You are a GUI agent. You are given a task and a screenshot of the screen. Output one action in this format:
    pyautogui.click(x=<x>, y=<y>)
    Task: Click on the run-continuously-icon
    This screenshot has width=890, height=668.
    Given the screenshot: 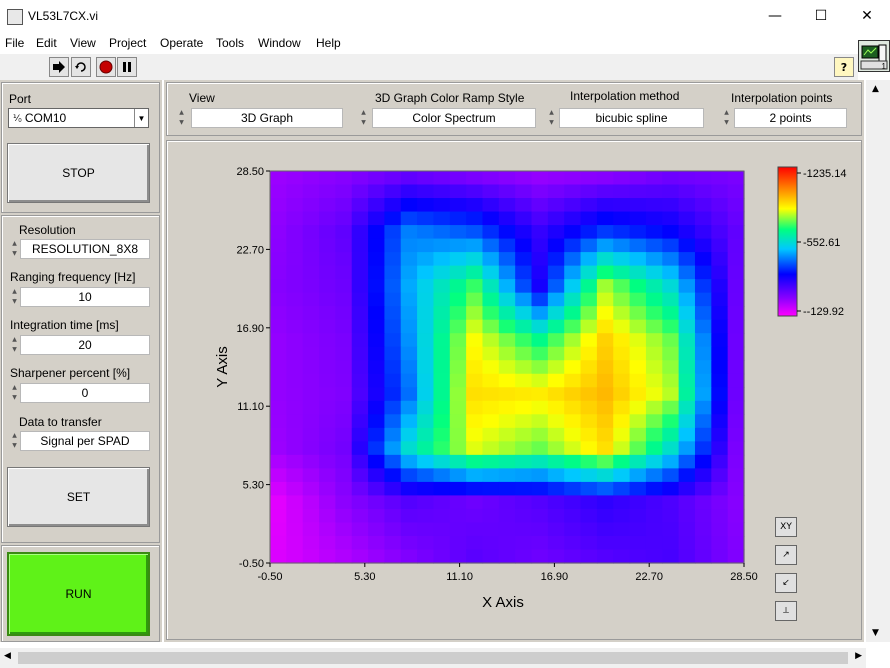 What is the action you would take?
    pyautogui.click(x=81, y=67)
    